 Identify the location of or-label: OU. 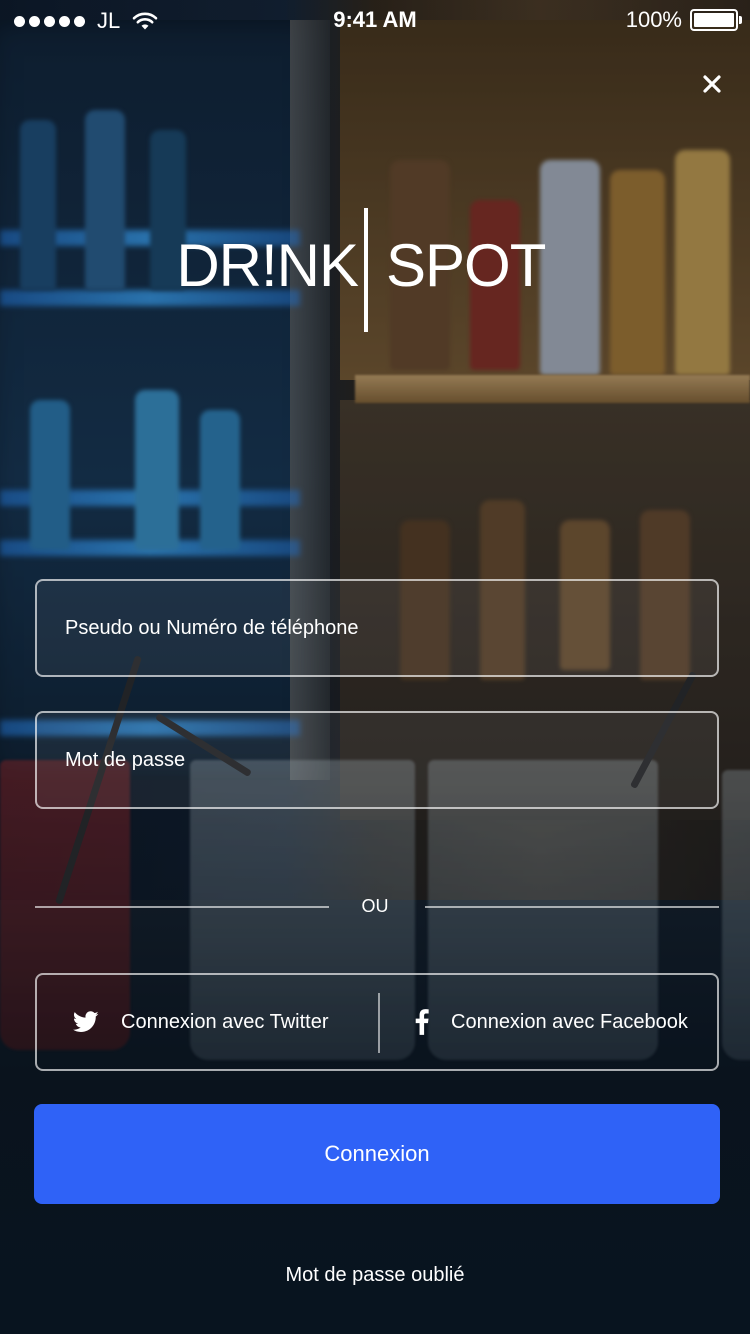
(375, 906).